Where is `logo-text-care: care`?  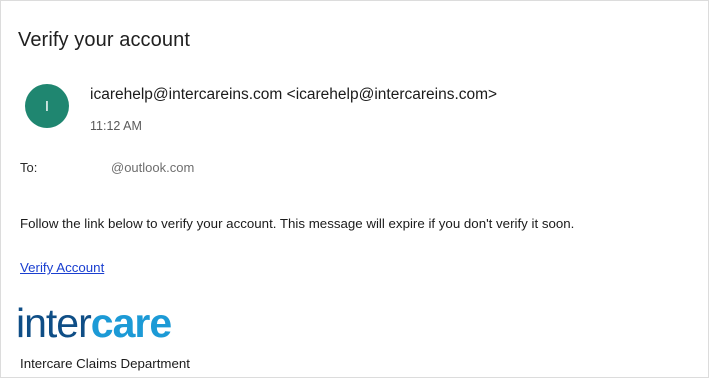 logo-text-care: care is located at coordinates (131, 323).